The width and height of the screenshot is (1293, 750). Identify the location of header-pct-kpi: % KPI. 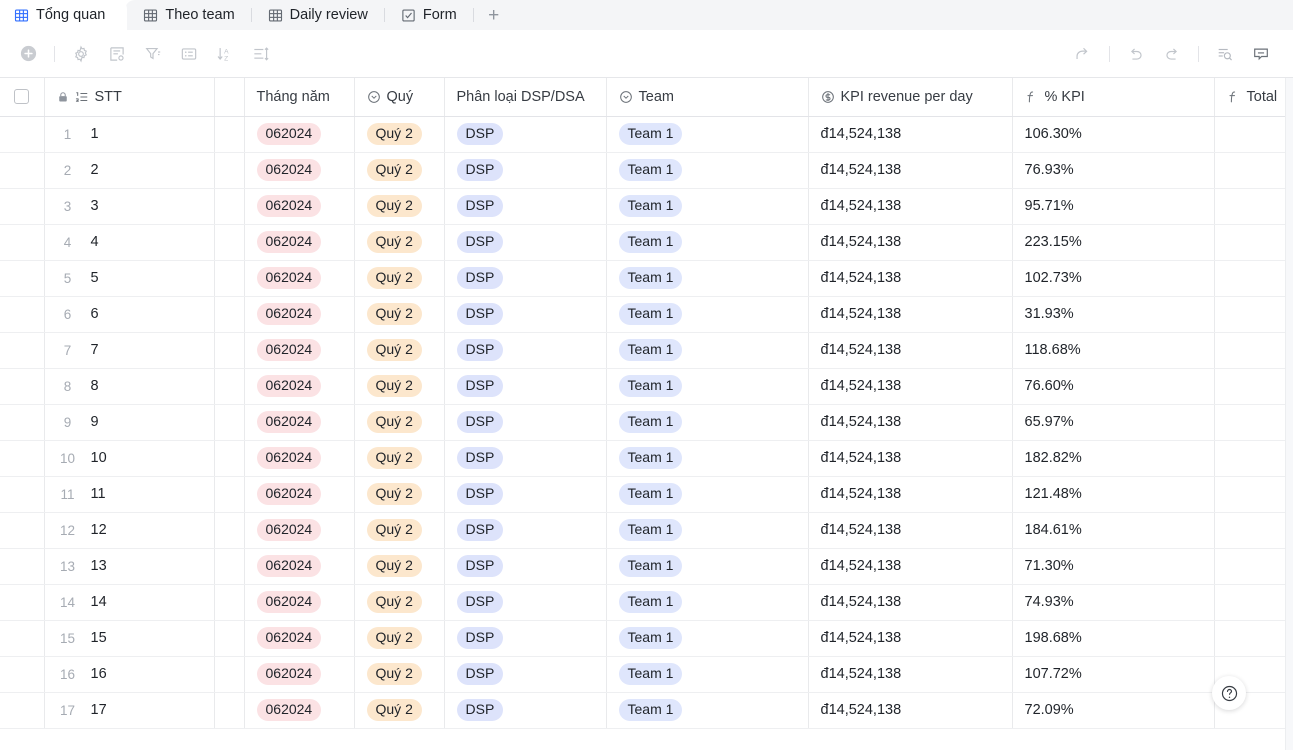
(1113, 97).